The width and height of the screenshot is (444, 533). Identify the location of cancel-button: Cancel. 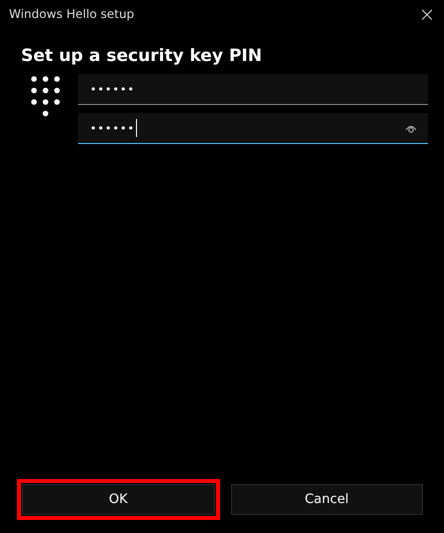
(326, 499).